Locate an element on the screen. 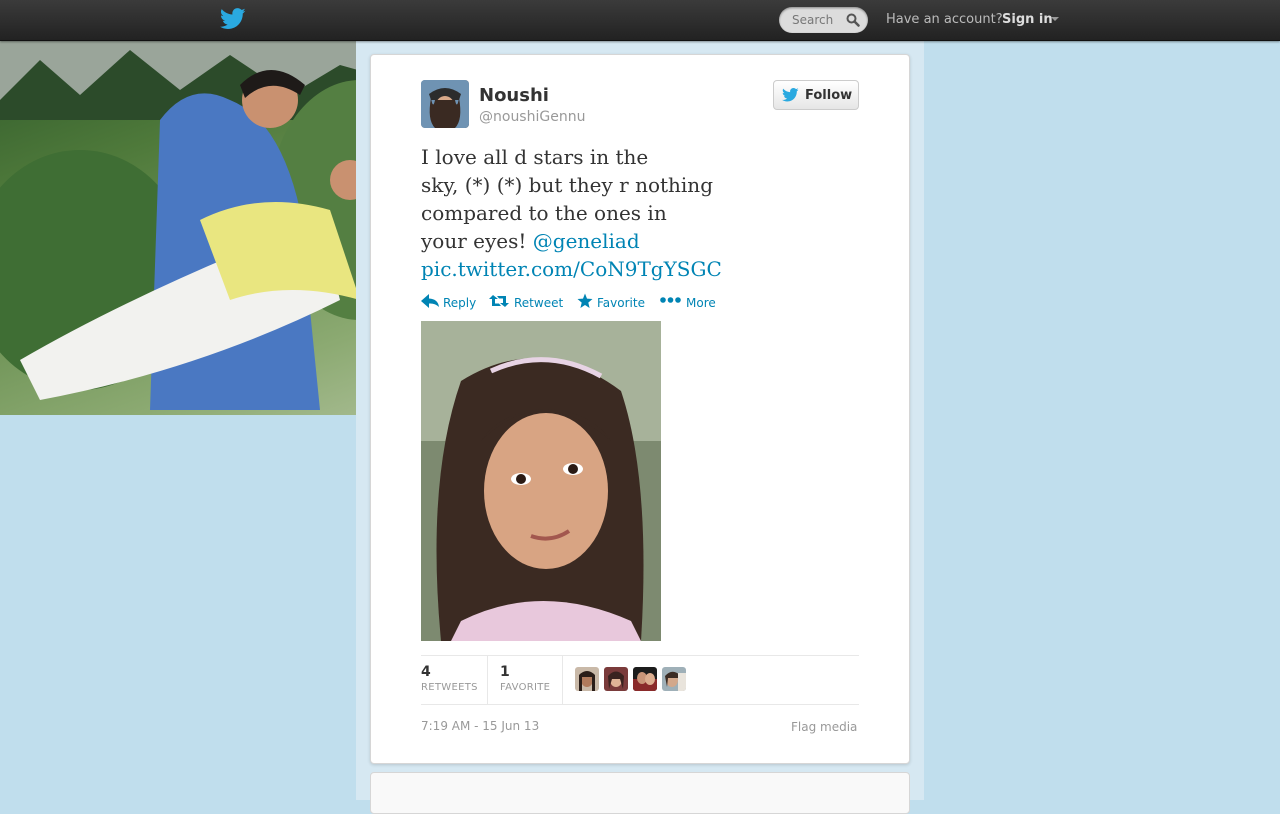  tweet-timestamp: 7:19 AM - 15 Jun 13 is located at coordinates (480, 726).